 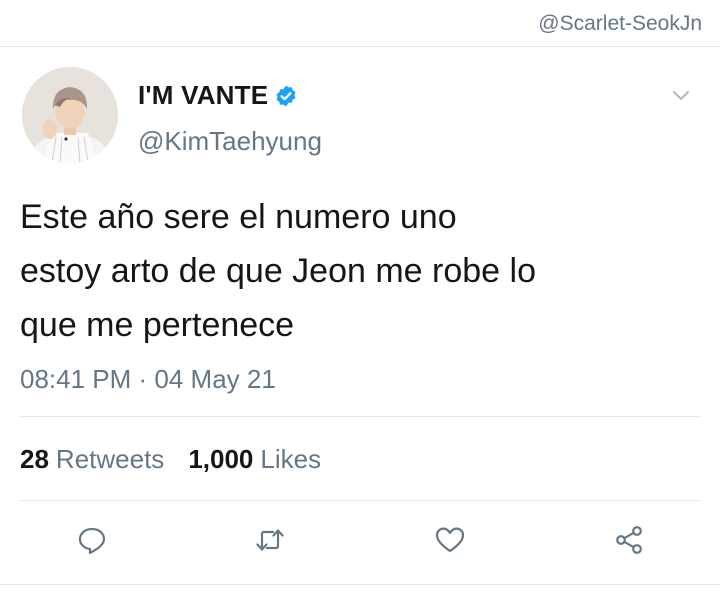 I want to click on retweet-icon, so click(x=270, y=540).